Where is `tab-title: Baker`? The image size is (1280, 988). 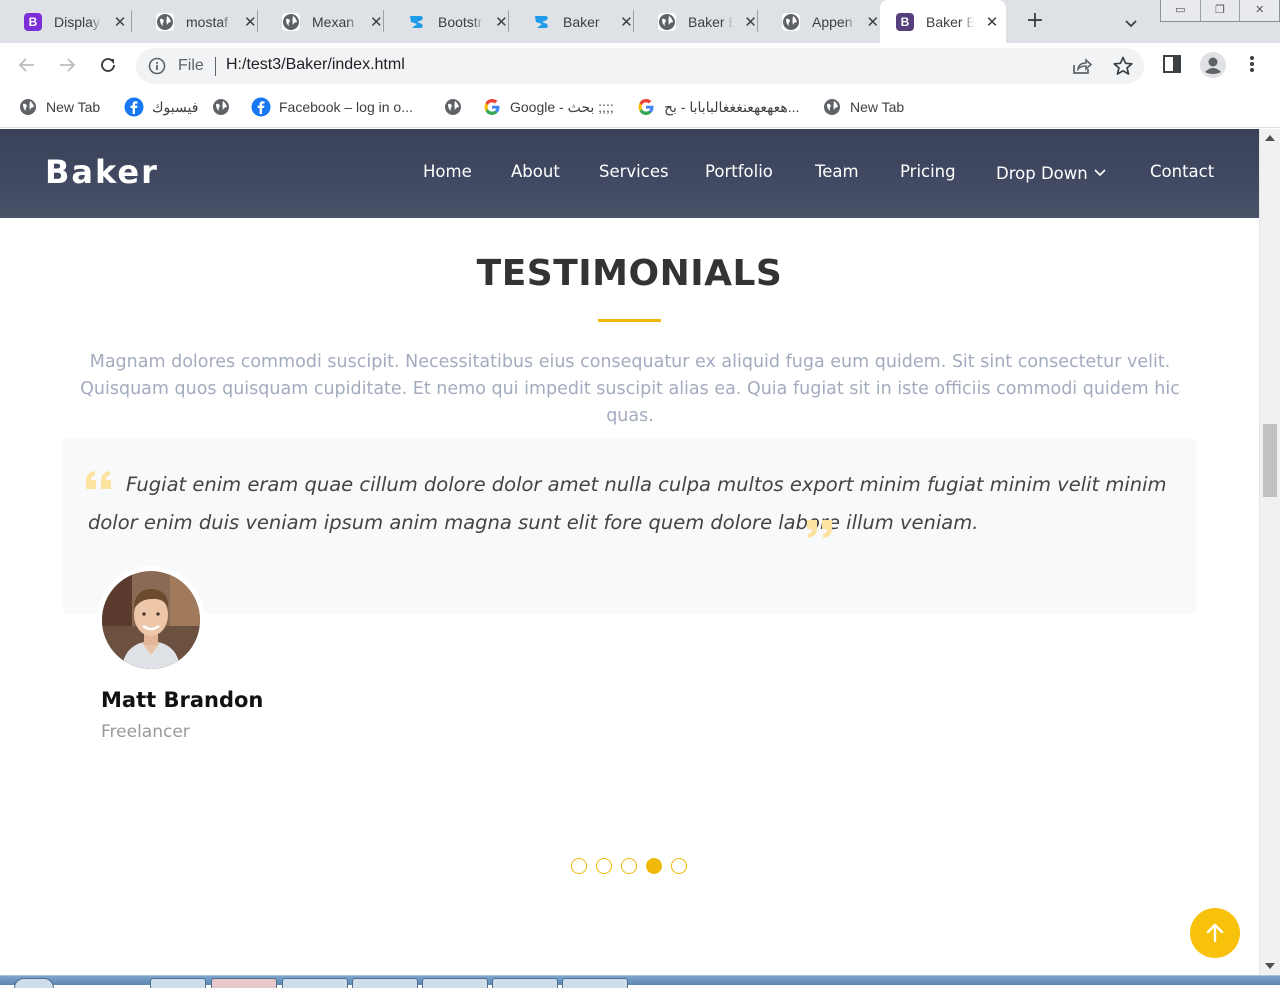
tab-title: Baker is located at coordinates (581, 21).